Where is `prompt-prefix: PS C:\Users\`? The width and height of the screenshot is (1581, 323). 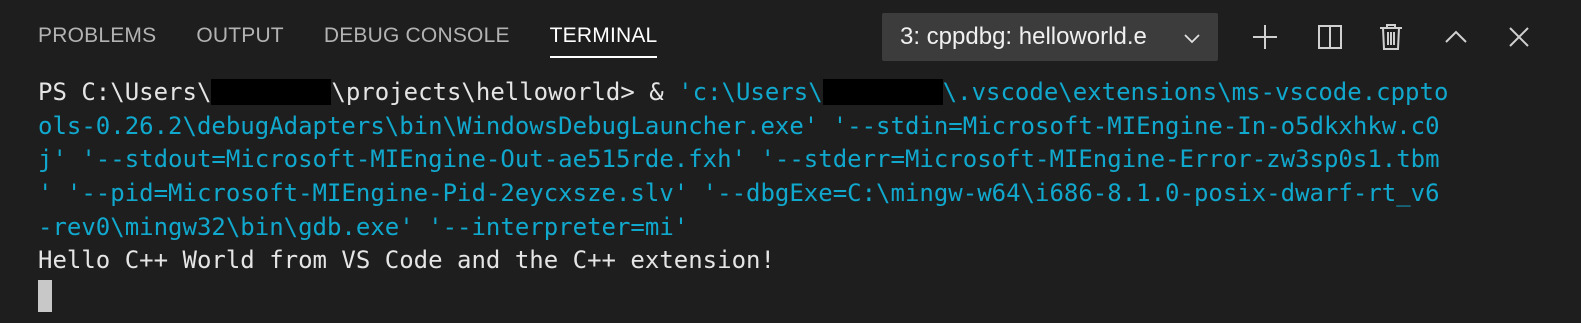 prompt-prefix: PS C:\Users\ is located at coordinates (125, 92).